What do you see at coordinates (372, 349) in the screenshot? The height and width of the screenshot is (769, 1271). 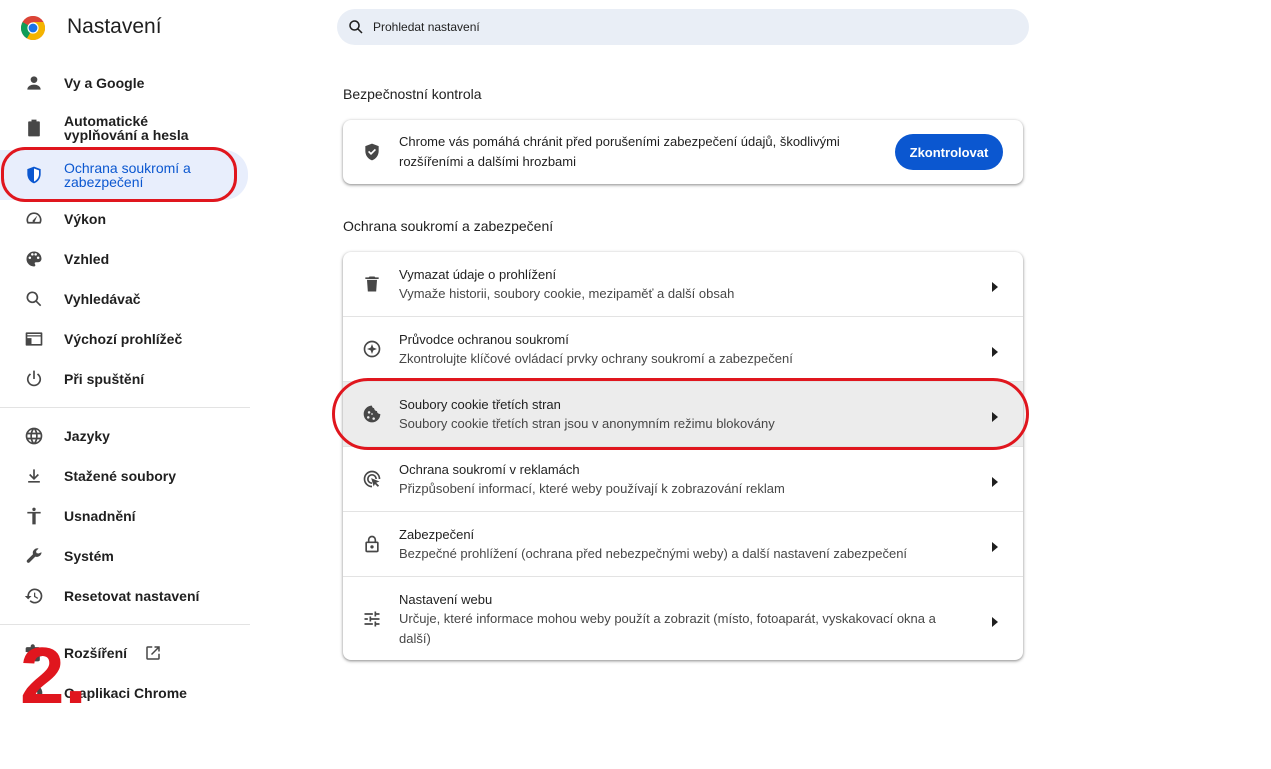 I see `compass-icon` at bounding box center [372, 349].